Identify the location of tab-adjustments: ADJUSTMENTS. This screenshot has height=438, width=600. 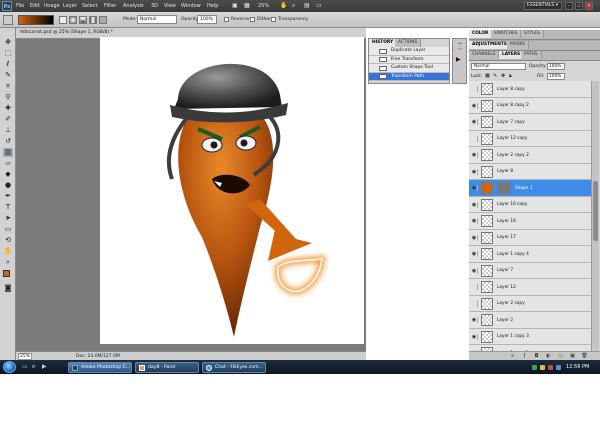
(490, 45).